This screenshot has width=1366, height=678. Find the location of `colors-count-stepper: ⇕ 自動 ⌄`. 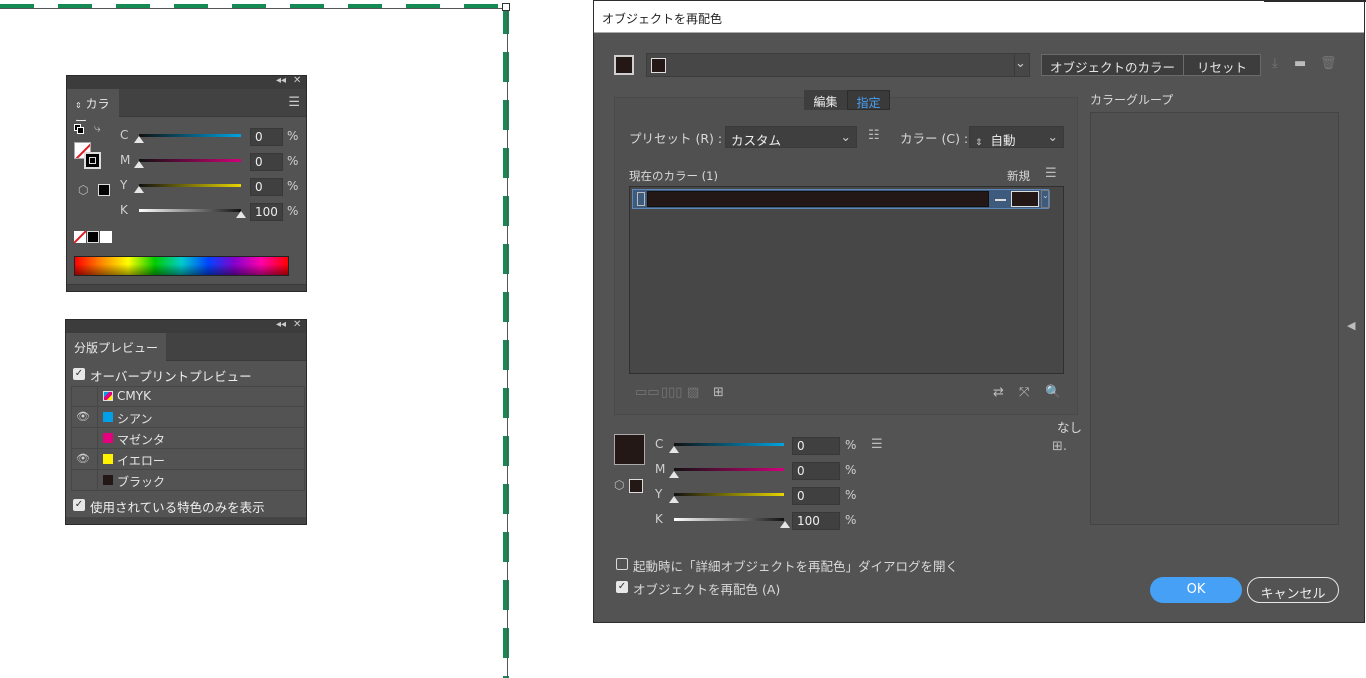

colors-count-stepper: ⇕ 自動 ⌄ is located at coordinates (1016, 137).